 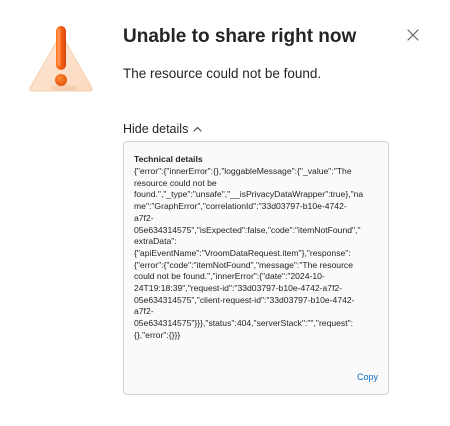 What do you see at coordinates (156, 129) in the screenshot?
I see `details-toggle-label: Hide details` at bounding box center [156, 129].